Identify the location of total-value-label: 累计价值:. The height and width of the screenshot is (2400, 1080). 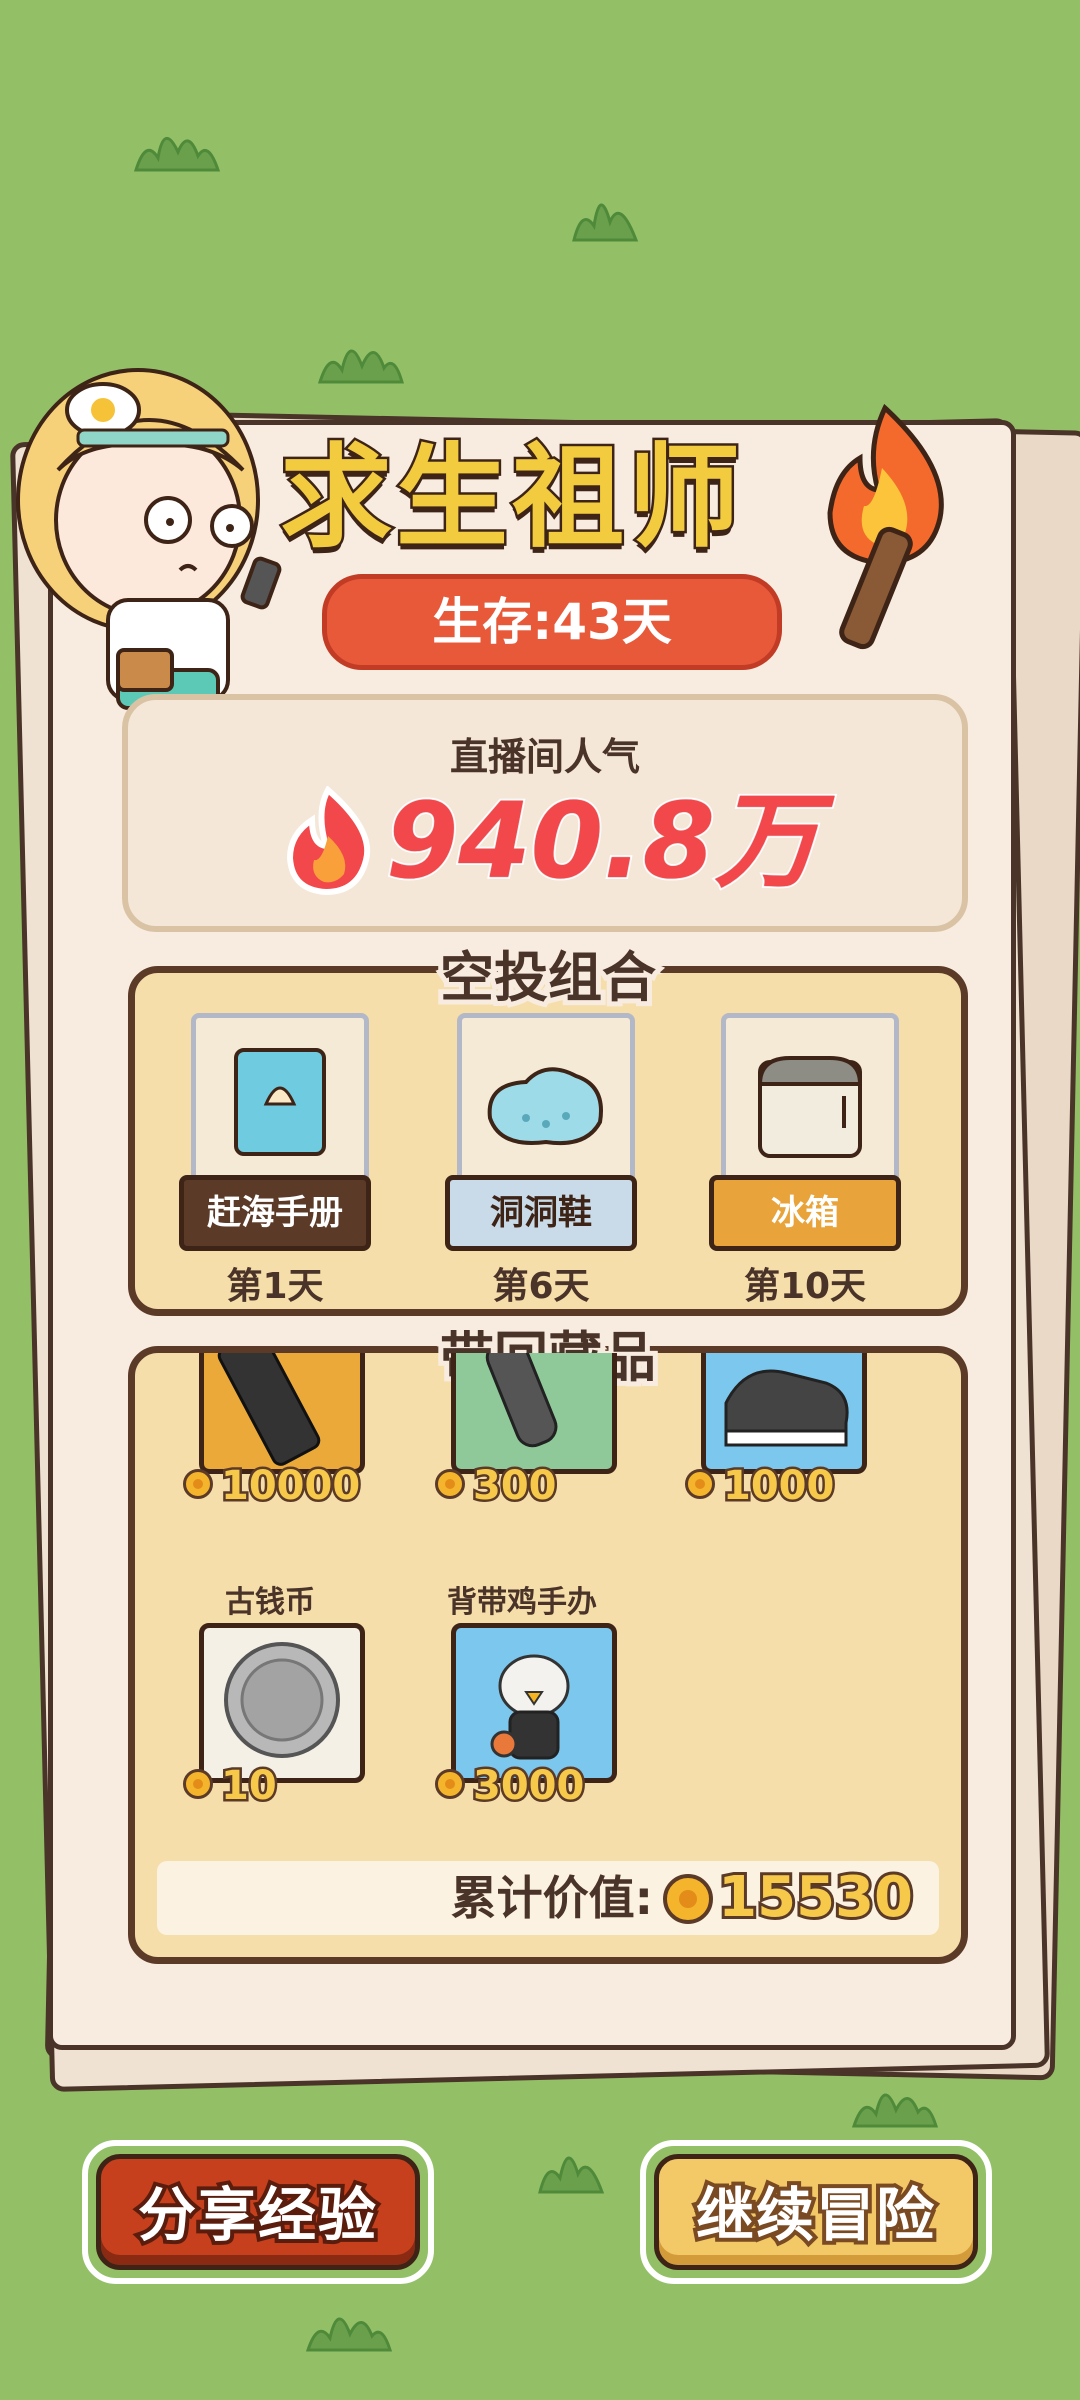
(551, 1898).